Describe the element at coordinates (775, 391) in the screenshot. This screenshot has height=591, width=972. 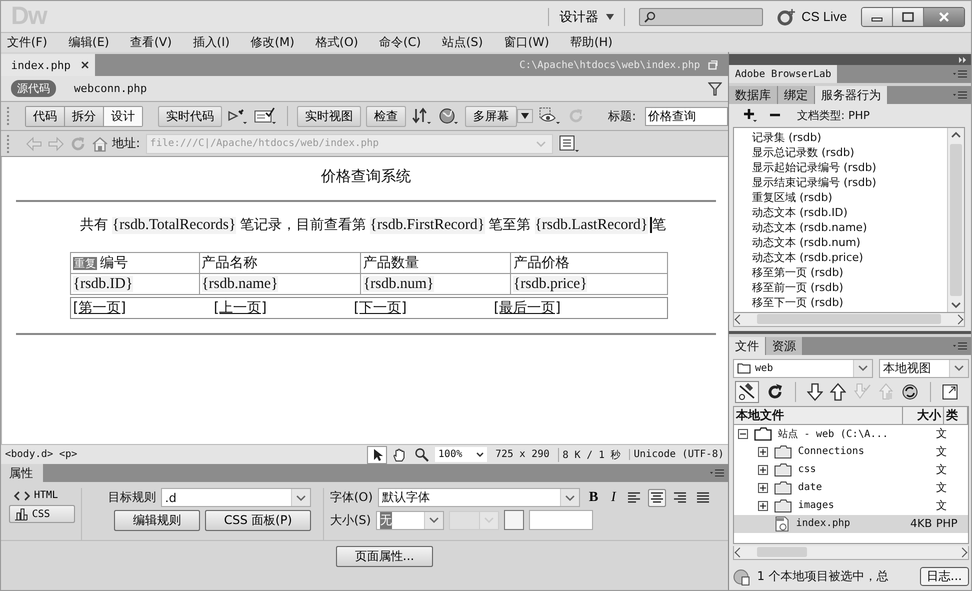
I see `refresh-icon` at that location.